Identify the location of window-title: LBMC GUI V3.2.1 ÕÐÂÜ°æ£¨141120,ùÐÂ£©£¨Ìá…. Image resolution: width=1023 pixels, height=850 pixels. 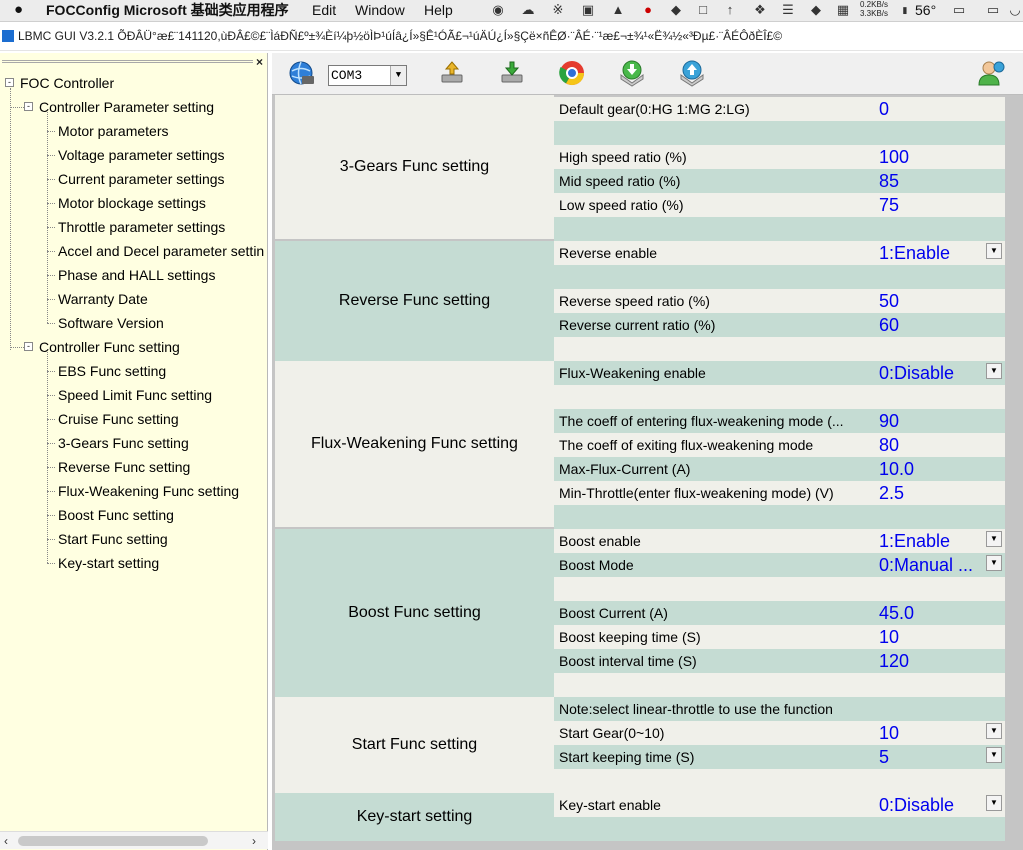
(400, 36).